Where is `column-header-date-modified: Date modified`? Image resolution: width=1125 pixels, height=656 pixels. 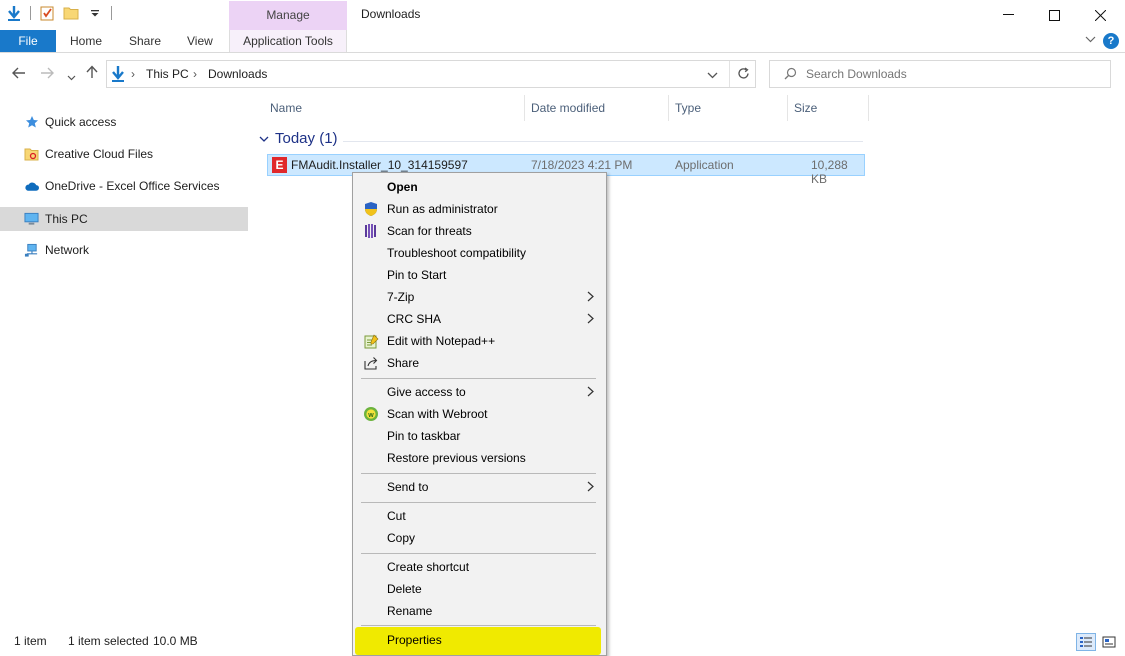
column-header-date-modified: Date modified is located at coordinates (596, 108).